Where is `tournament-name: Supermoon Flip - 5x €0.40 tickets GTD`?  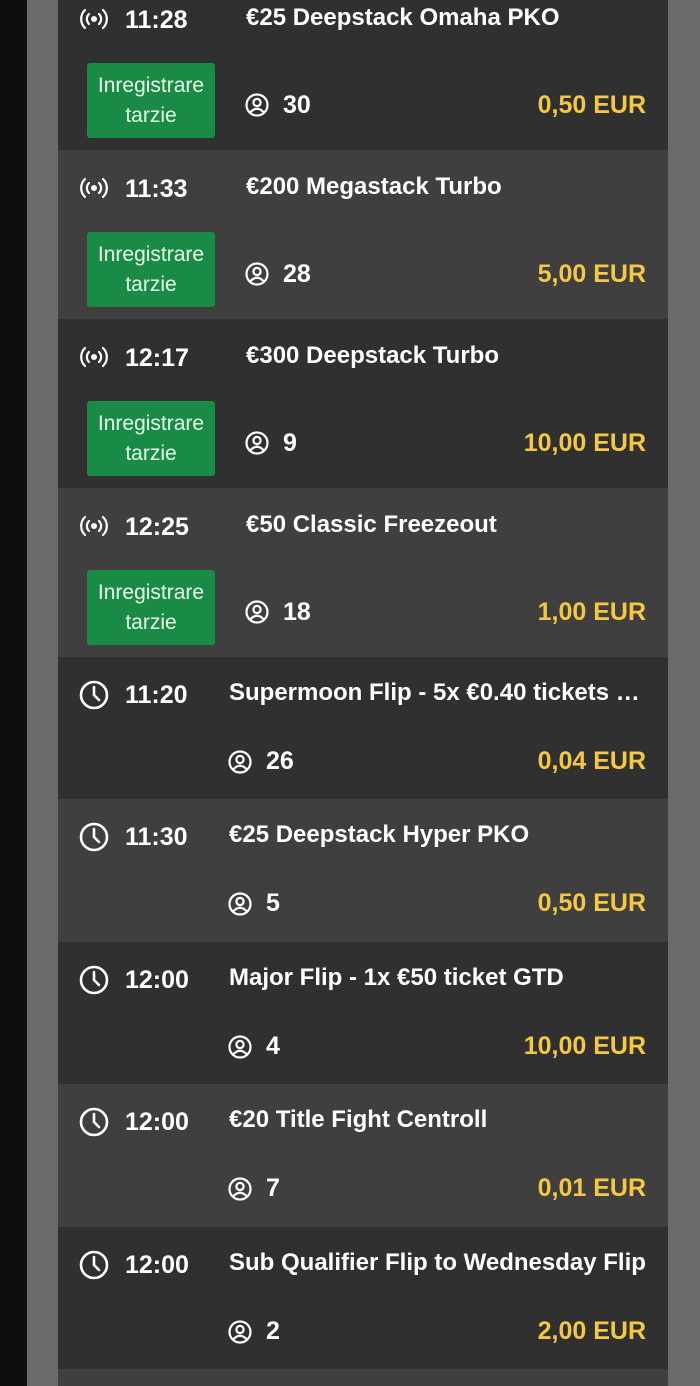
tournament-name: Supermoon Flip - 5x €0.40 tickets GTD is located at coordinates (441, 692).